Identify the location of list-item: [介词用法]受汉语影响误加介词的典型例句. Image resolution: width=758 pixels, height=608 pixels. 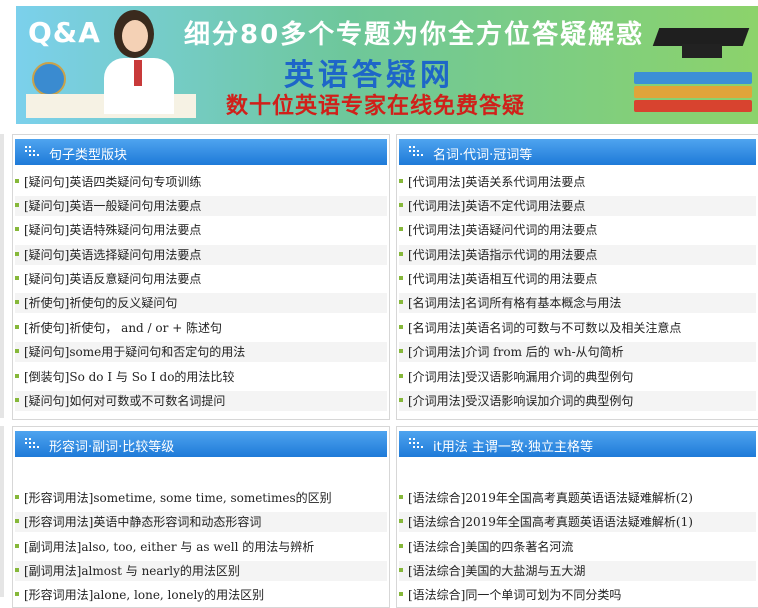
(577, 401).